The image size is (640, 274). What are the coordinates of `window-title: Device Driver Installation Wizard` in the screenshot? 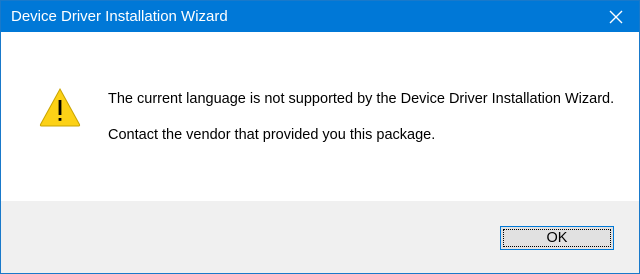 It's located at (119, 16).